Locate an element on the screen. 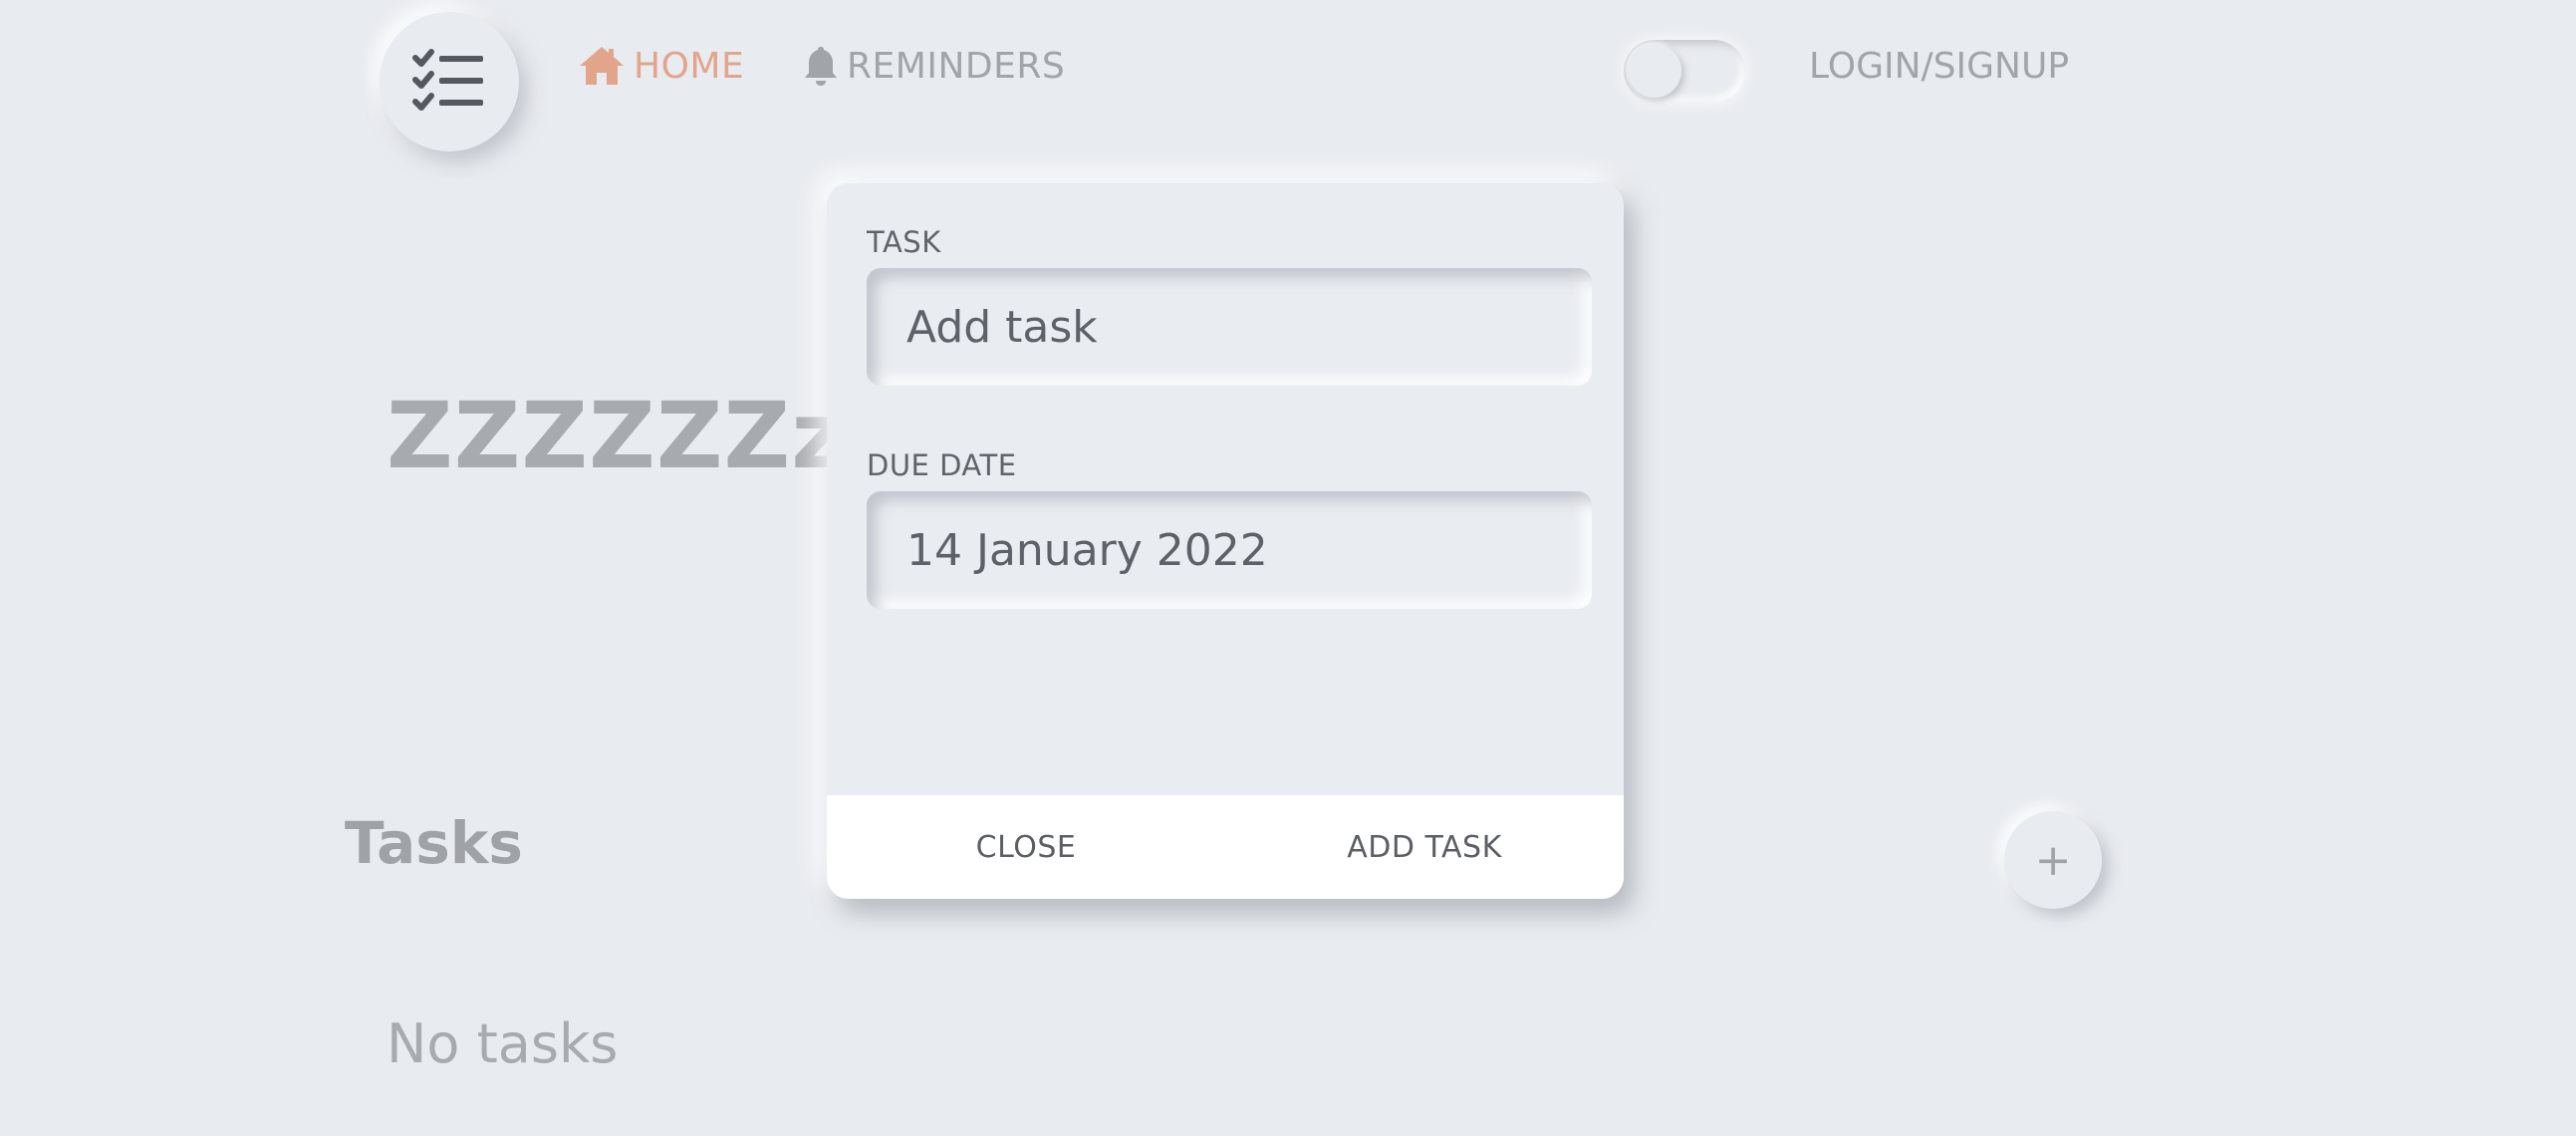 This screenshot has width=2576, height=1136. home-icon is located at coordinates (602, 66).